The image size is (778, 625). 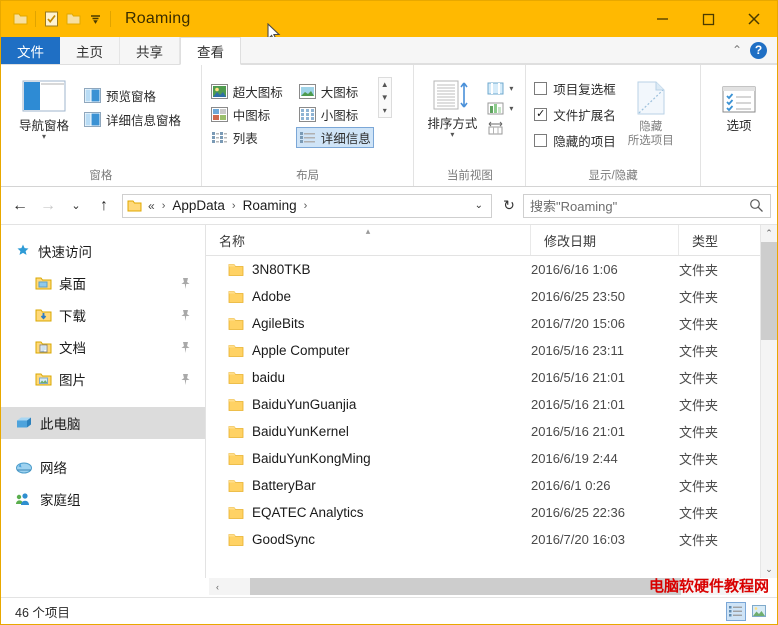 What do you see at coordinates (270, 205) in the screenshot?
I see `breadcrumb-roaming: Roaming` at bounding box center [270, 205].